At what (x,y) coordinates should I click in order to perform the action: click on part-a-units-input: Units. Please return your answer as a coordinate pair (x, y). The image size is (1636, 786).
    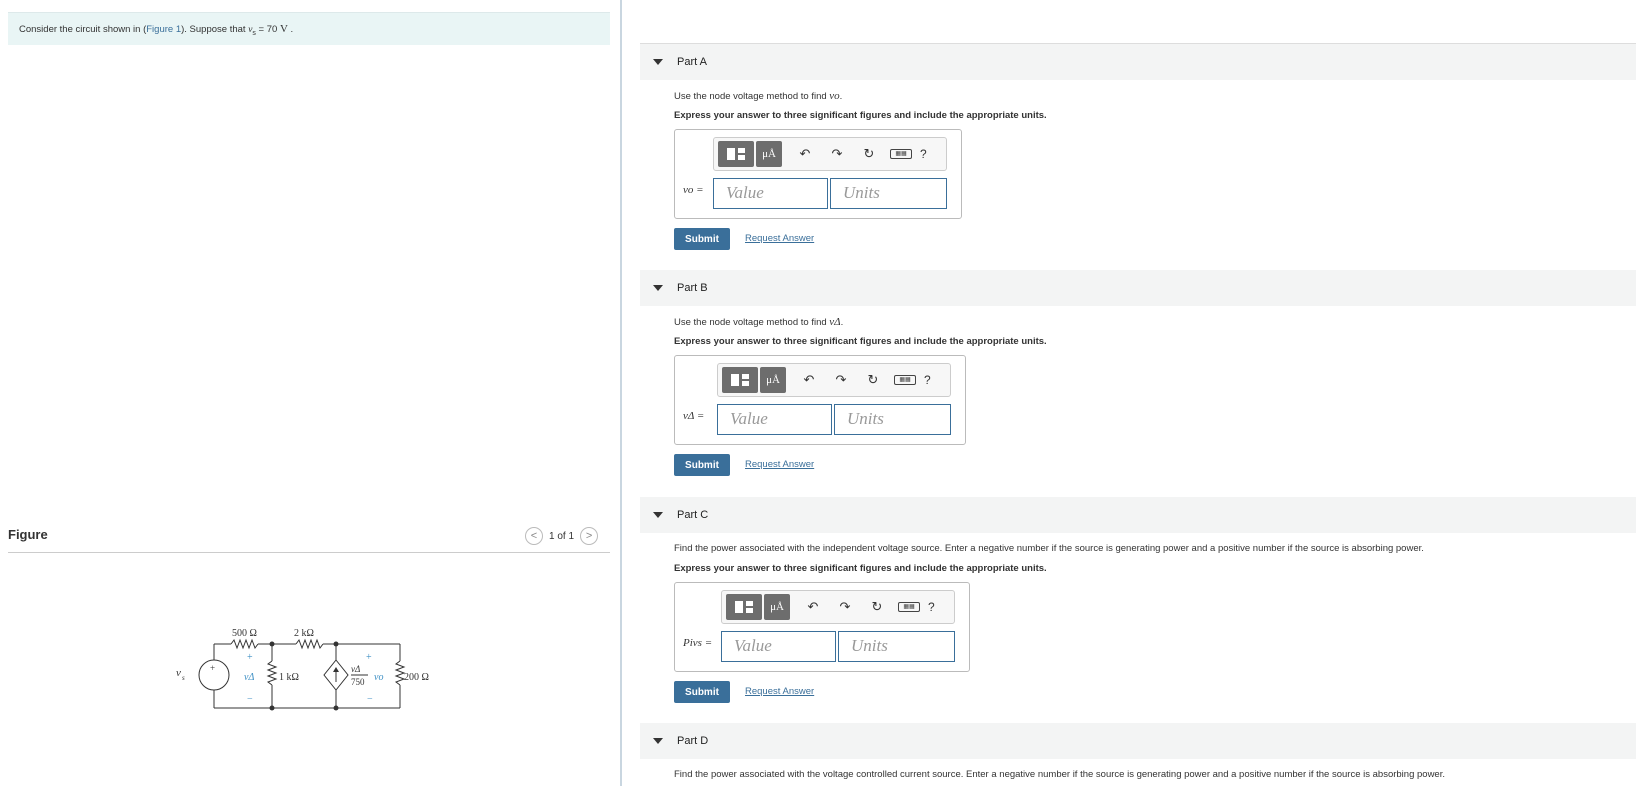
    Looking at the image, I should click on (888, 193).